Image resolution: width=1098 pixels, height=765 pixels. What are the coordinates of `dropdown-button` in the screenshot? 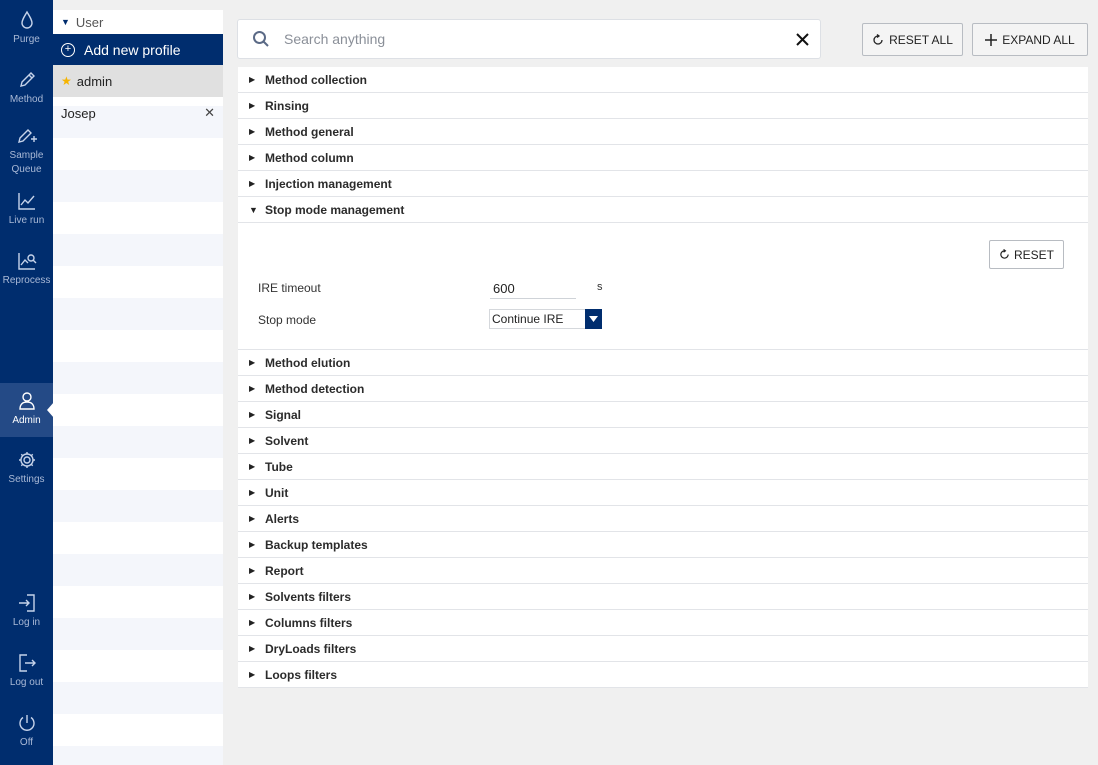 It's located at (593, 319).